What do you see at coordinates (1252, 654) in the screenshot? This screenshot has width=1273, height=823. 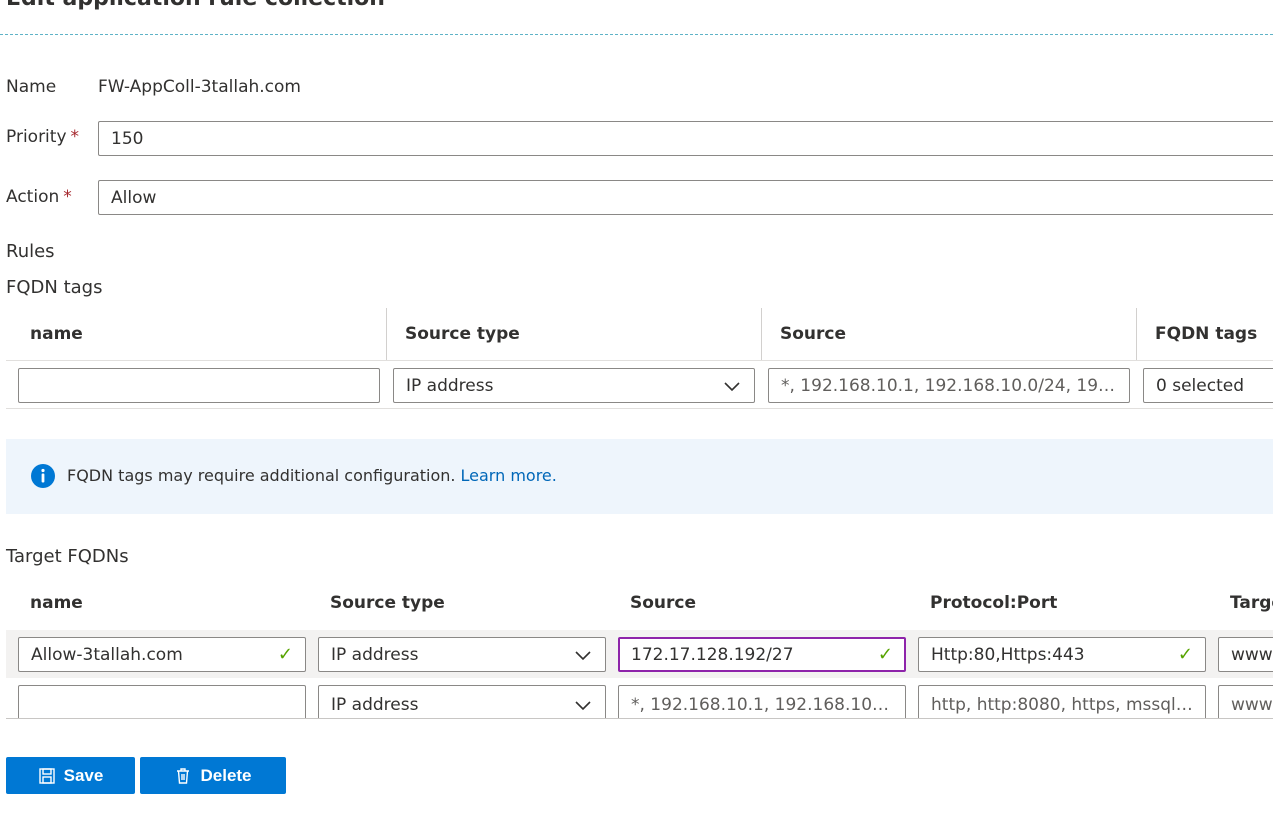 I see `target-row1-target-value: www` at bounding box center [1252, 654].